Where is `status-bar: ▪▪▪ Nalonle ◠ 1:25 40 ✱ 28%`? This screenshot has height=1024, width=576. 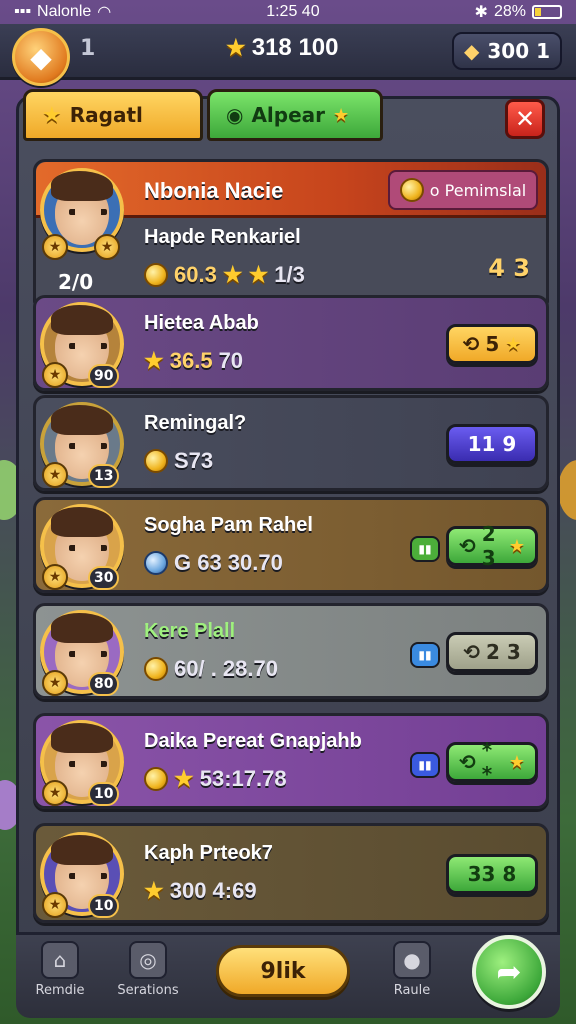
status-bar: ▪▪▪ Nalonle ◠ 1:25 40 ✱ 28% is located at coordinates (288, 12).